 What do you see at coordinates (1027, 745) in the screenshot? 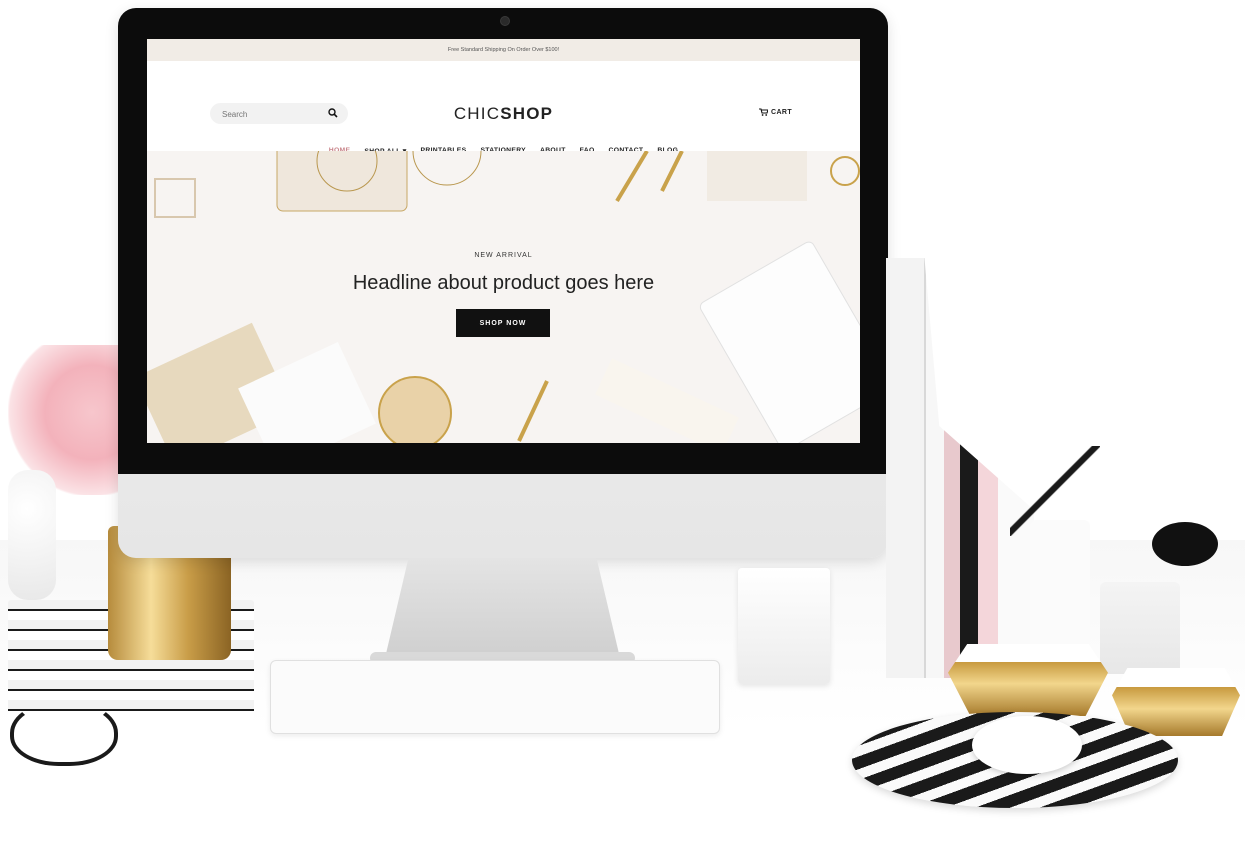
I see `mouse` at bounding box center [1027, 745].